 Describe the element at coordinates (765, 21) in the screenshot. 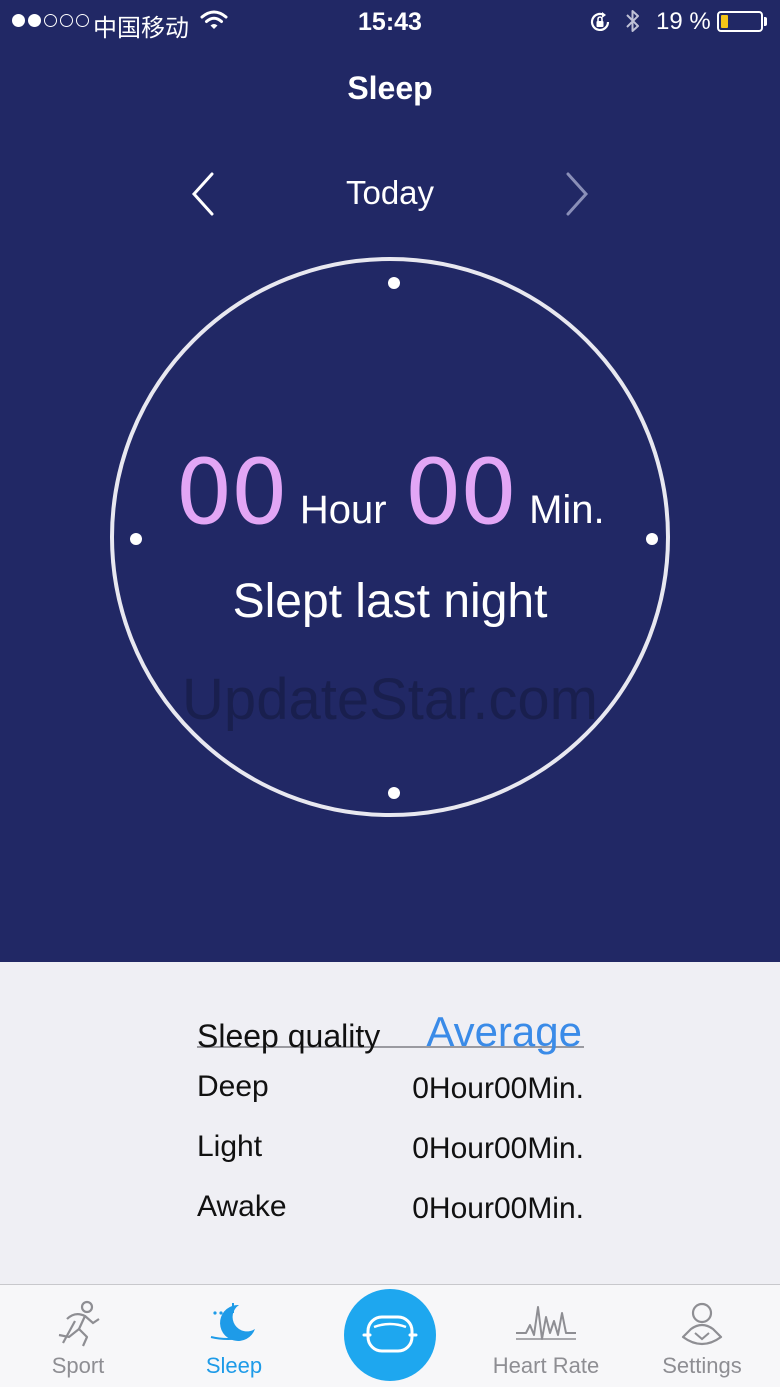

I see `battery-tip` at that location.